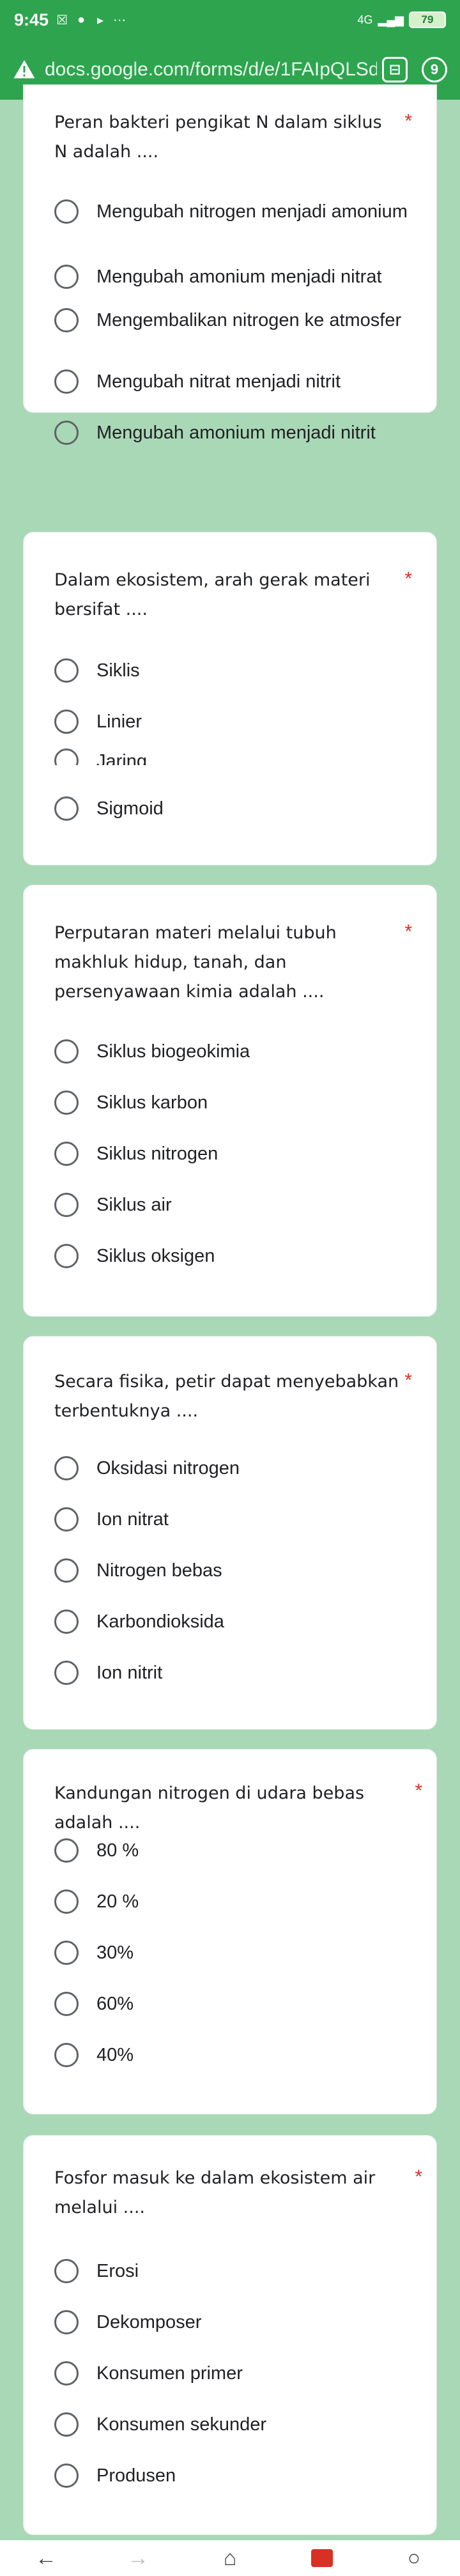  What do you see at coordinates (24, 69) in the screenshot?
I see `warning-icon` at bounding box center [24, 69].